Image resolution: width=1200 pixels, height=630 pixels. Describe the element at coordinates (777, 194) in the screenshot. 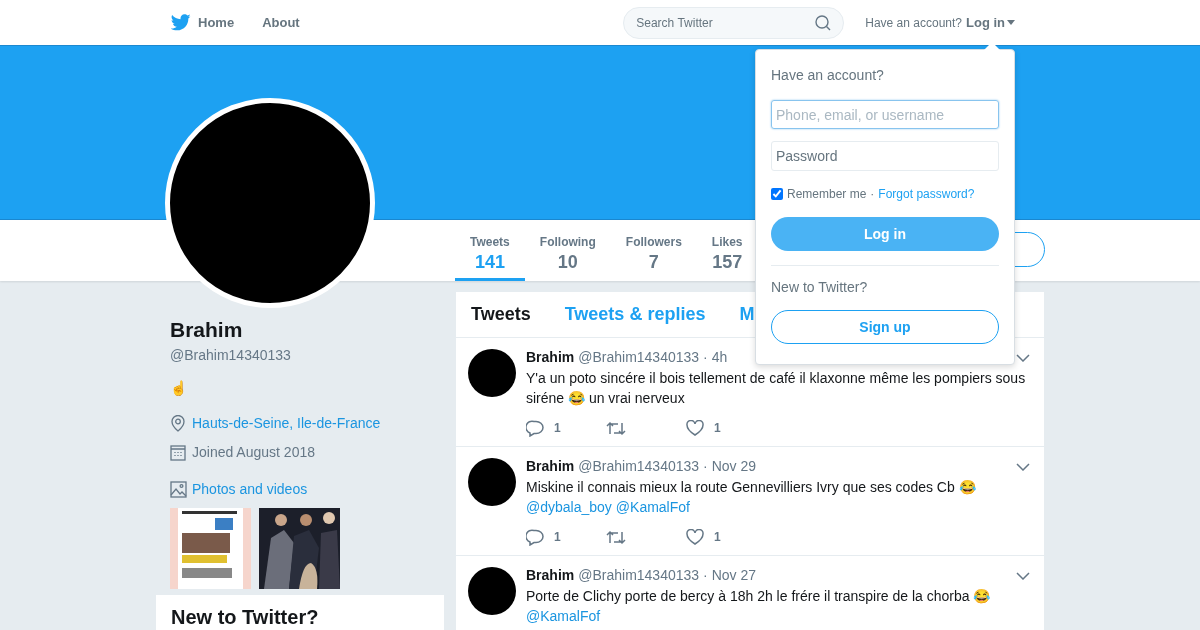

I see `remember-checkbox` at that location.